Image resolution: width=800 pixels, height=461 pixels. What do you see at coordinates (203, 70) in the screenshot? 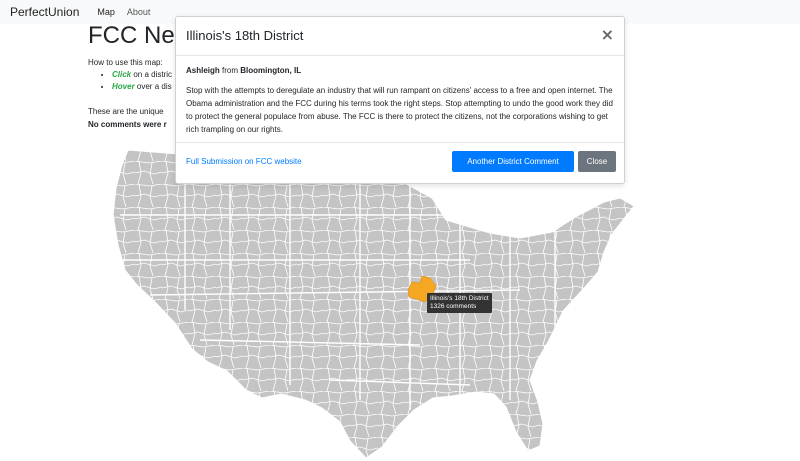
I see `commenter-name: Ashleigh` at bounding box center [203, 70].